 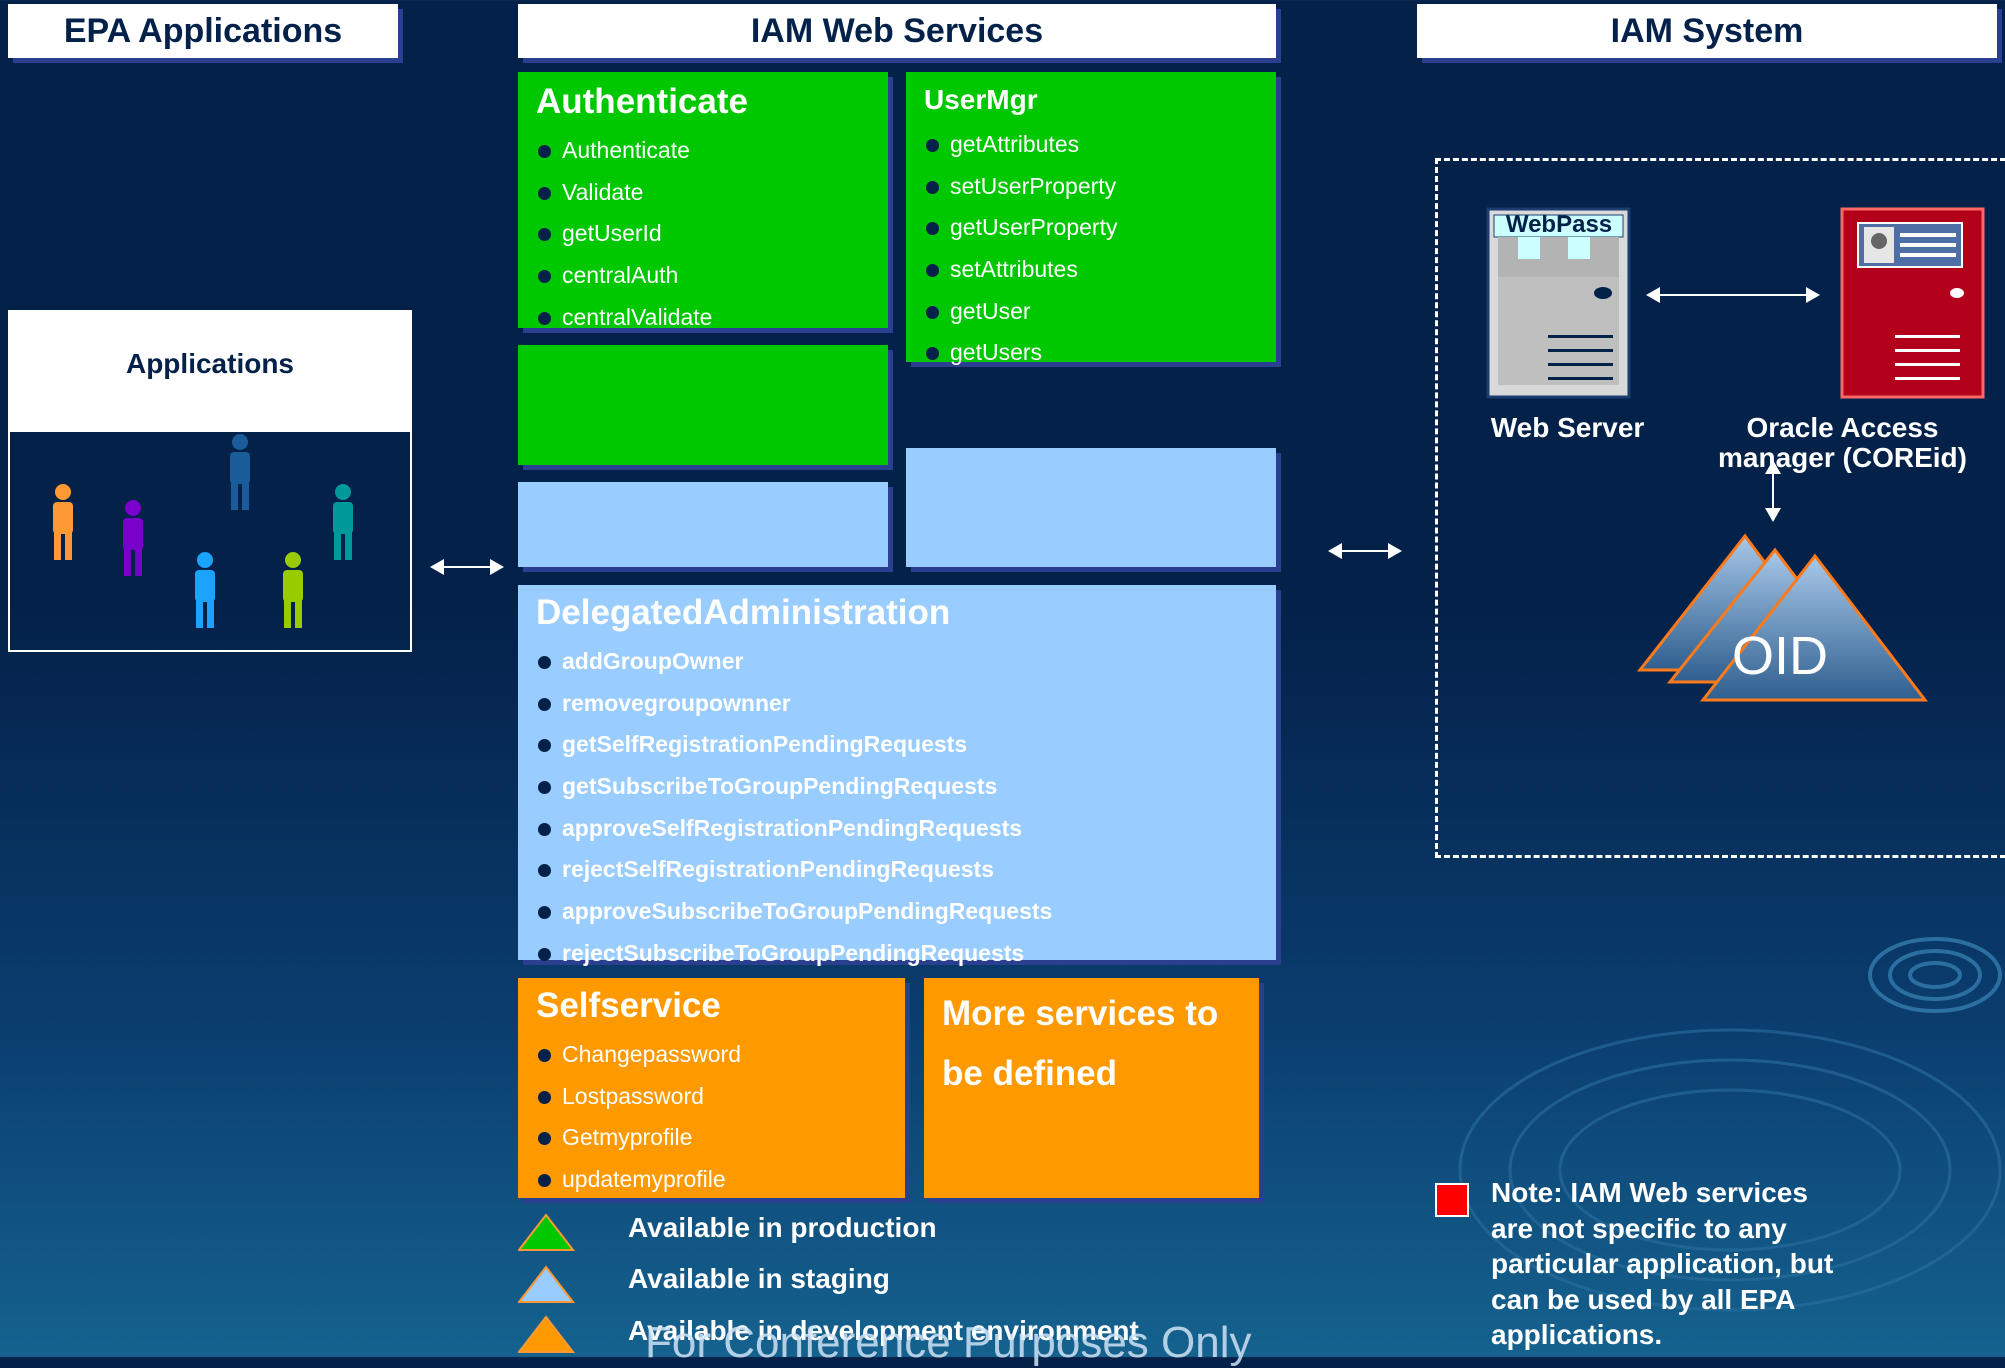 What do you see at coordinates (624, 151) in the screenshot?
I see `operation-list-item: Authenticate` at bounding box center [624, 151].